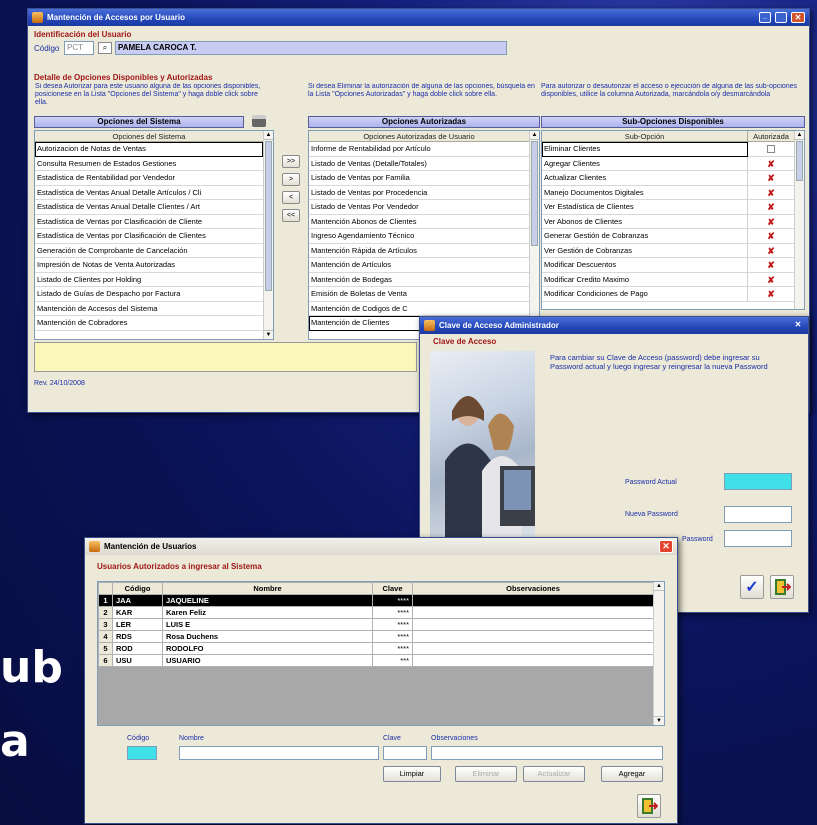  Describe the element at coordinates (668, 163) in the screenshot. I see `sub-opcion-row: Agregar Clientes ✘` at that location.